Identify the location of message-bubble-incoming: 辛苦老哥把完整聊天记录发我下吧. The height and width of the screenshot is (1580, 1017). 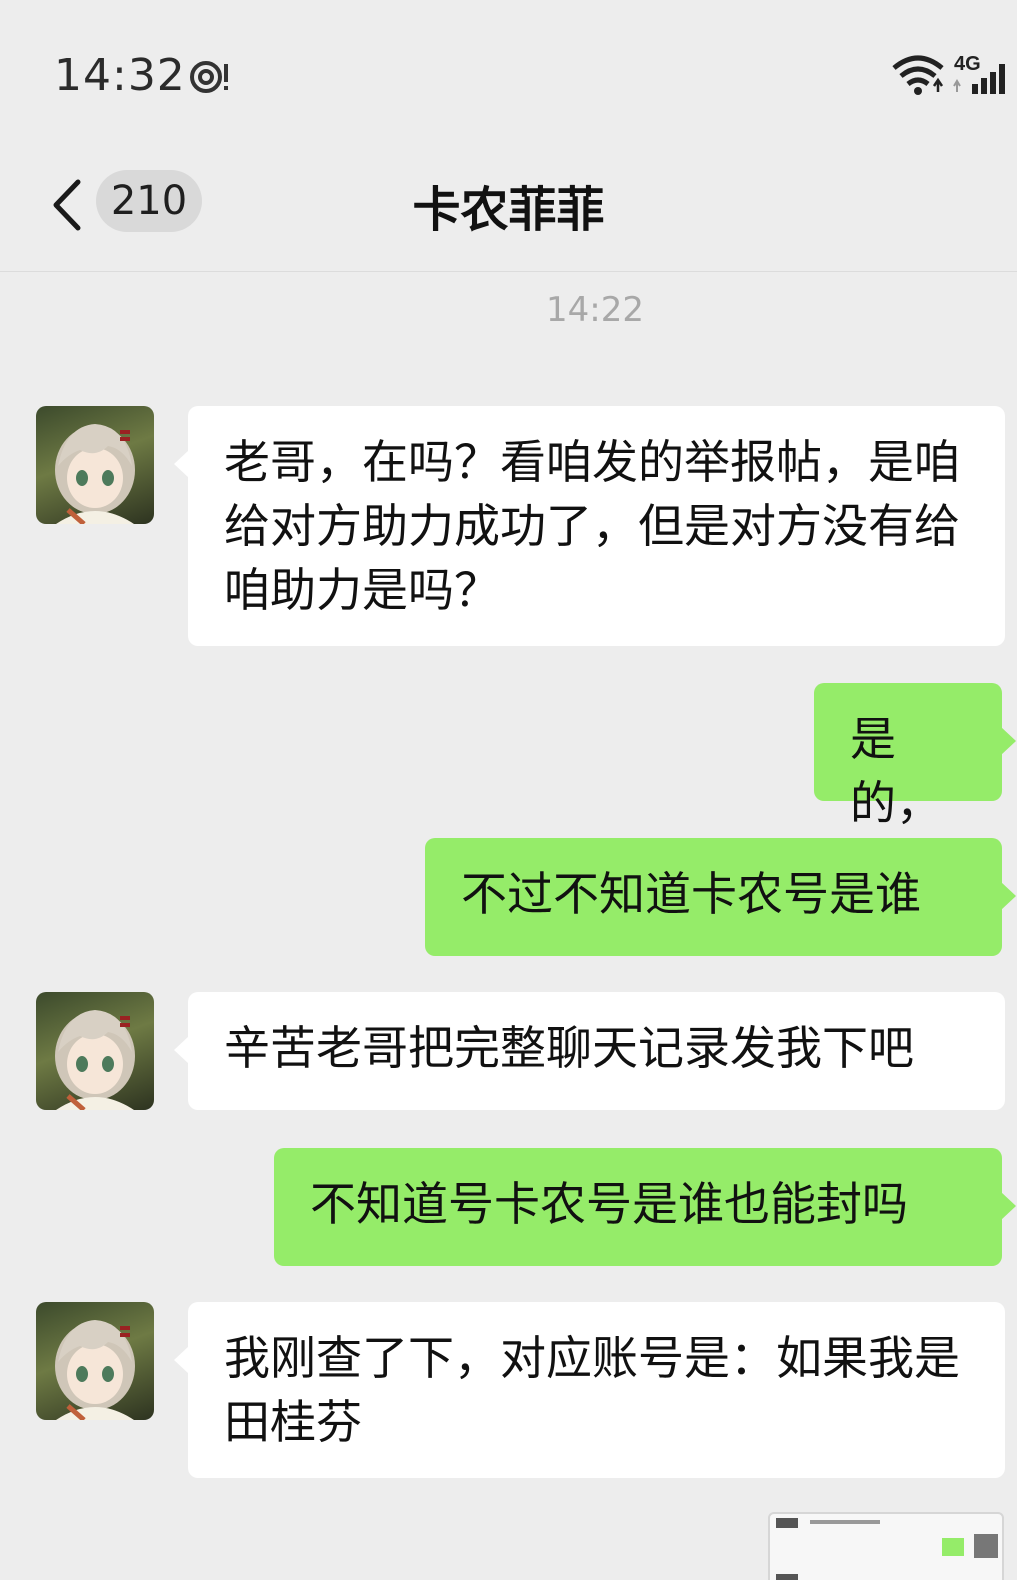
(589, 1051).